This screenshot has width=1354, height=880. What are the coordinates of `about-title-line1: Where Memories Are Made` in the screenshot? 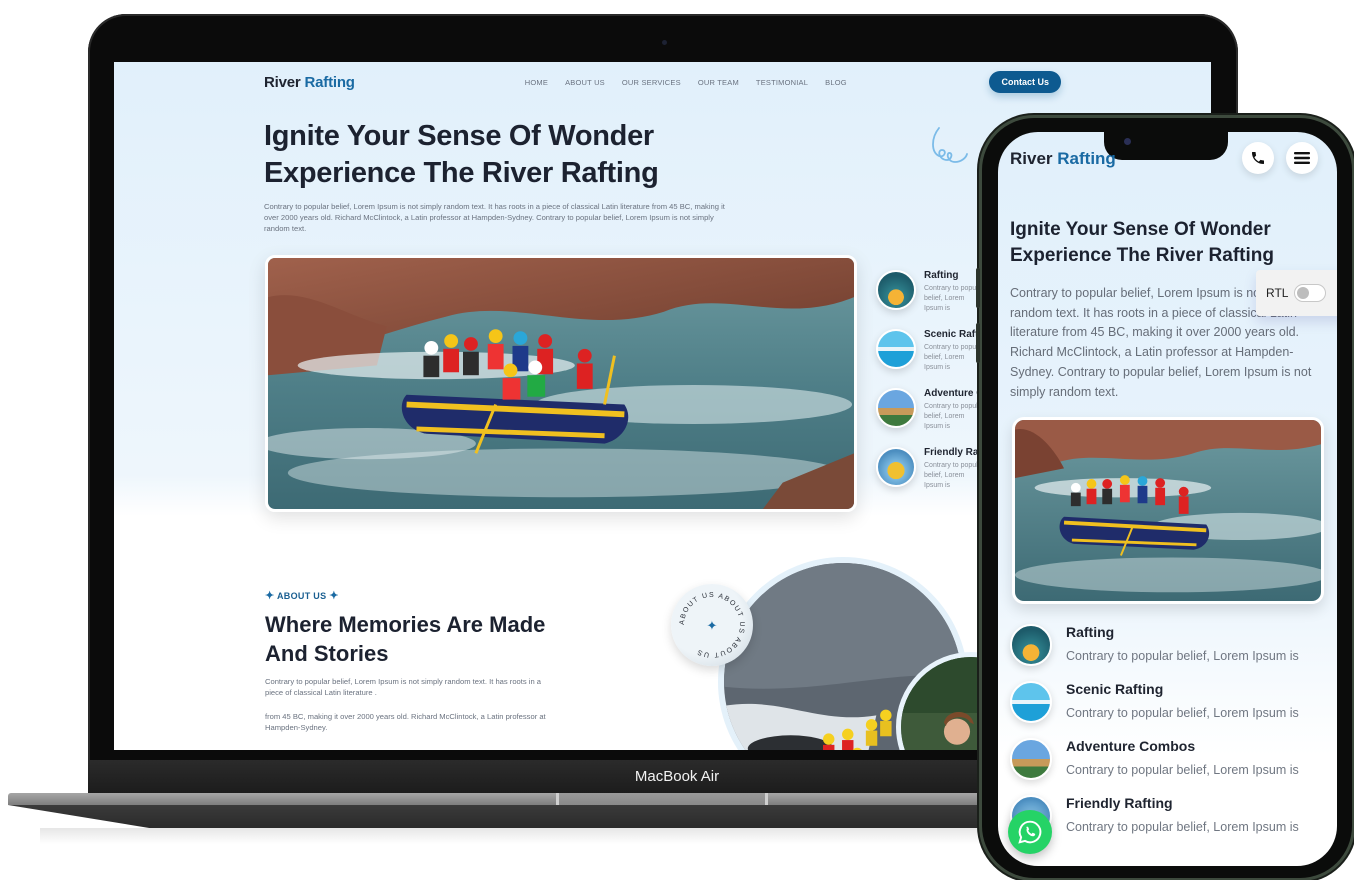 It's located at (405, 624).